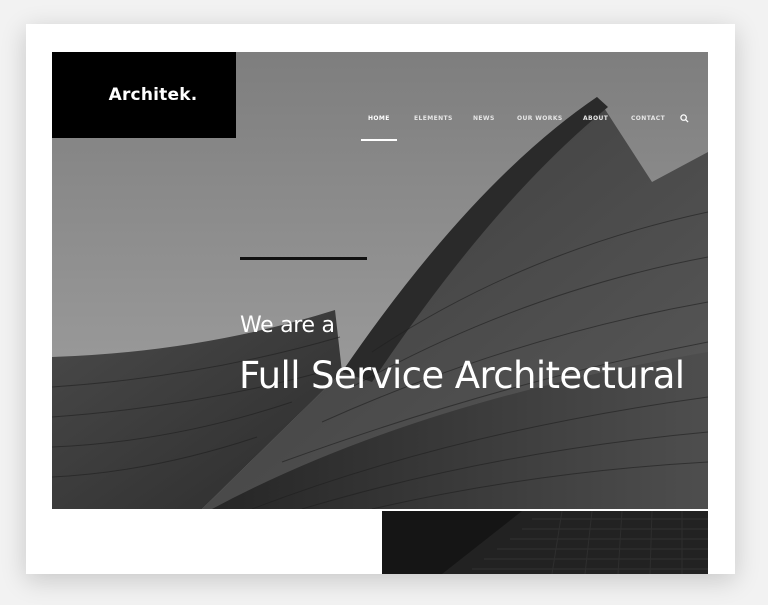 The image size is (768, 605). What do you see at coordinates (153, 95) in the screenshot?
I see `site-logo: Architek.` at bounding box center [153, 95].